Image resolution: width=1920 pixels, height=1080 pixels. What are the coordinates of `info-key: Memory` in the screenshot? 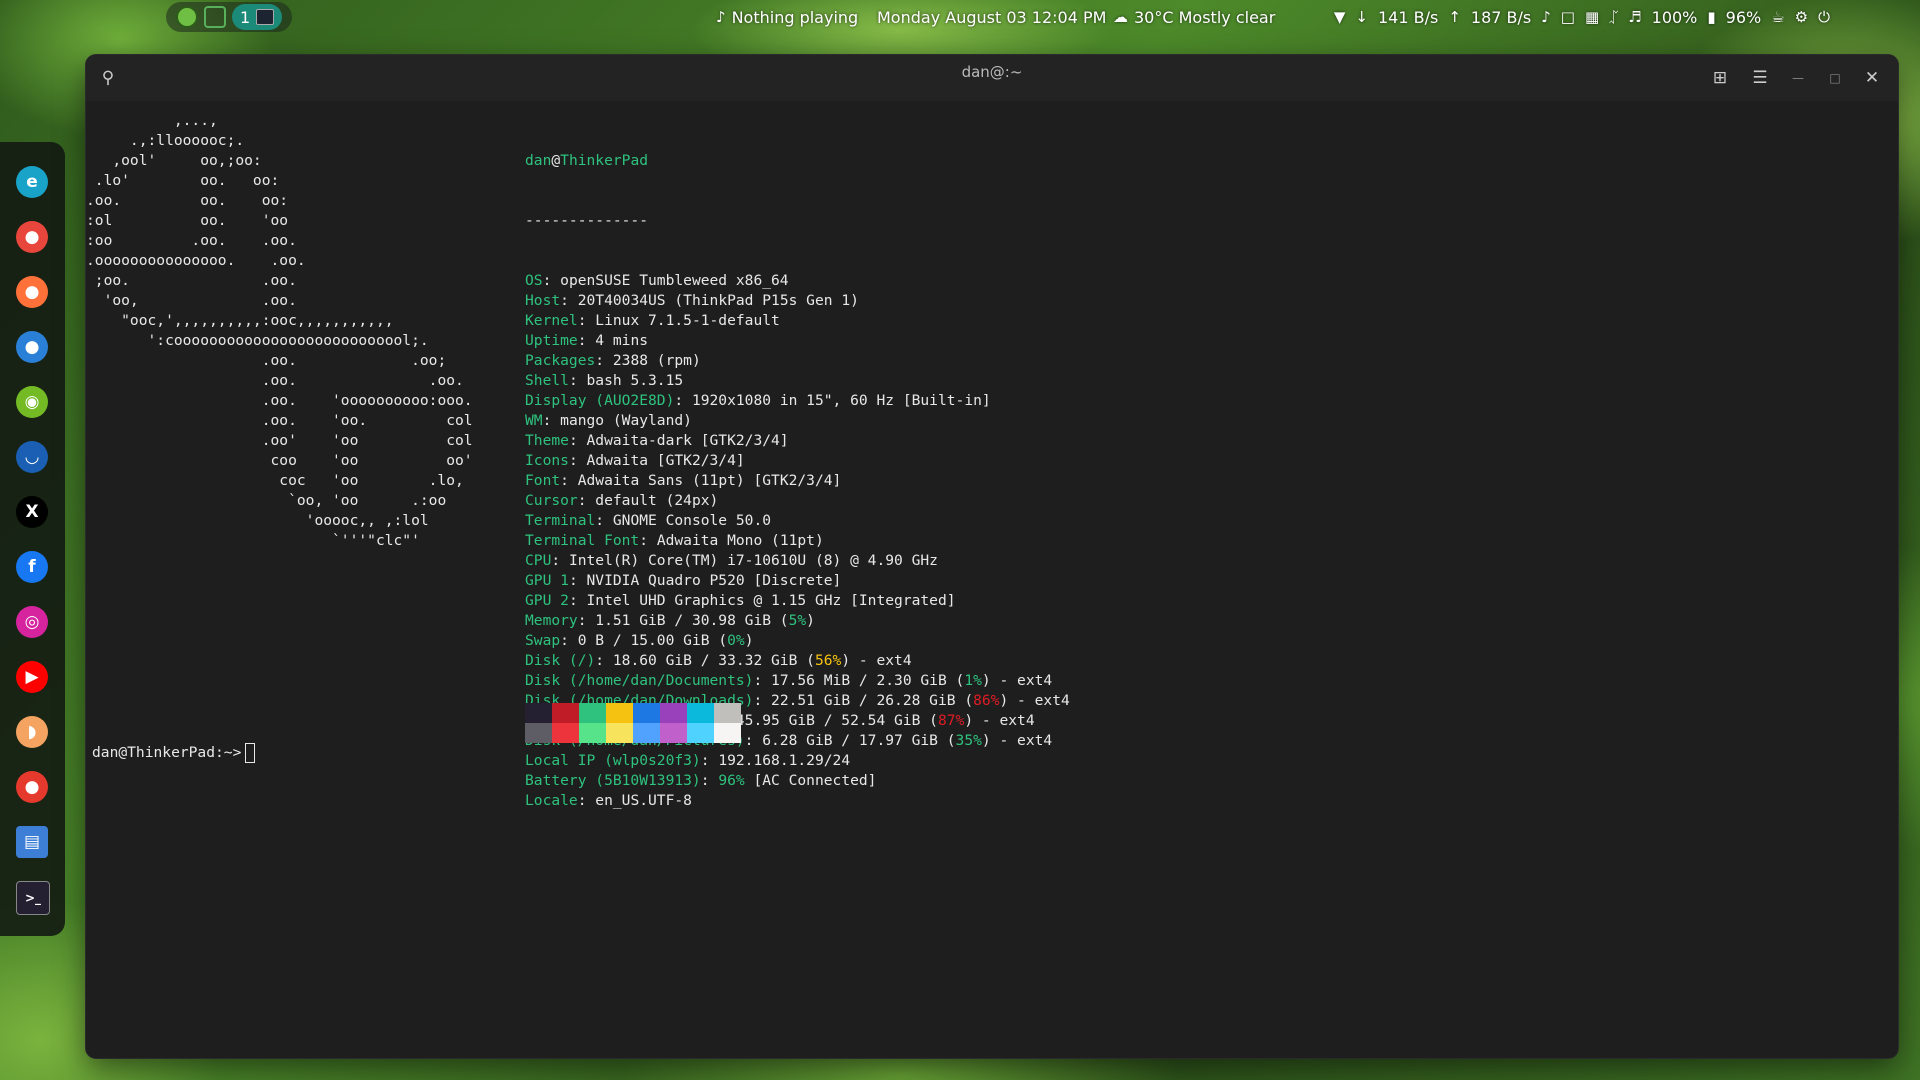 It's located at (551, 620).